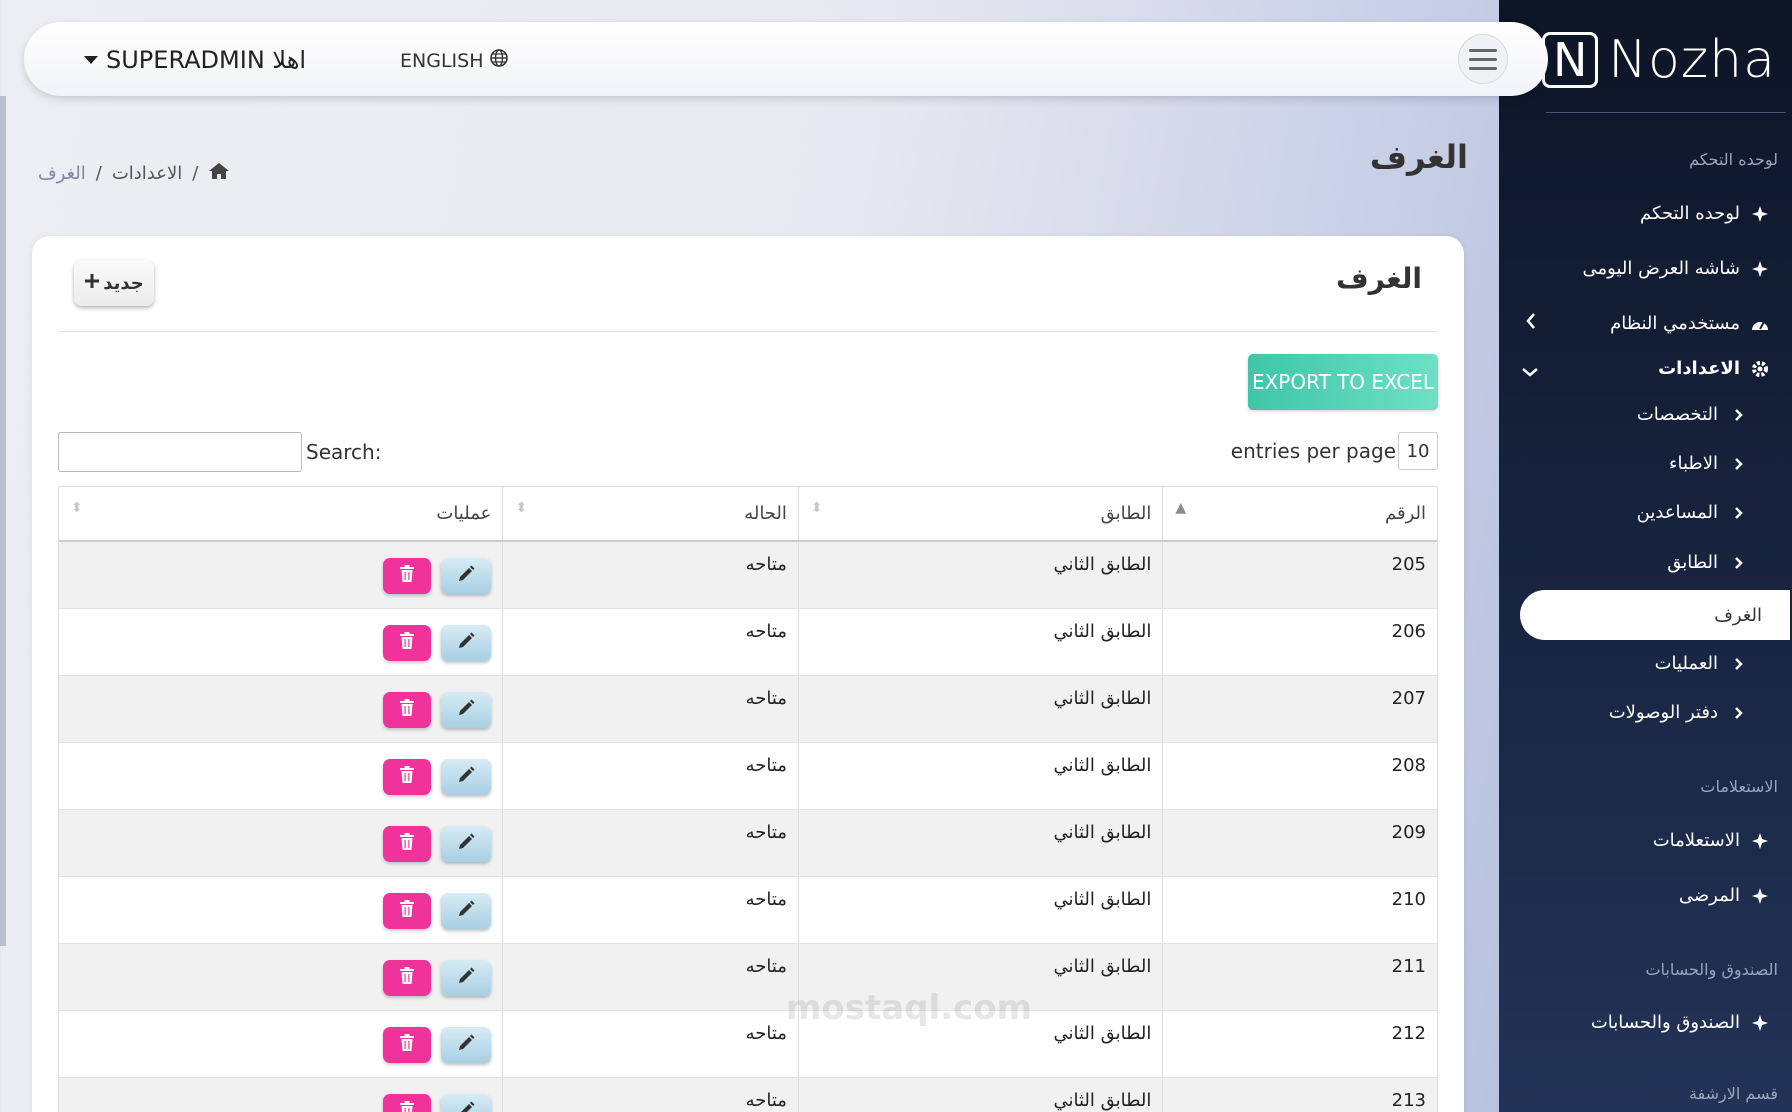 The image size is (1792, 1112). I want to click on sidebar-sub-assistants: المساعدين, so click(1692, 512).